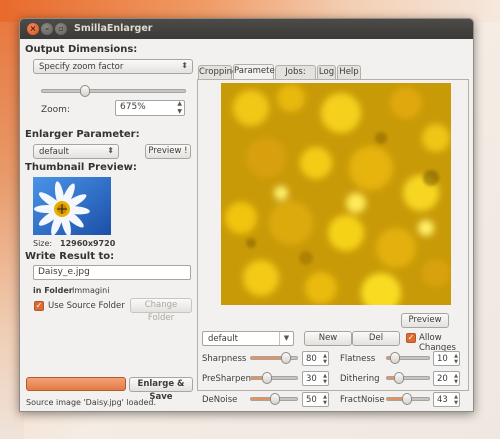  I want to click on allow-changes-label: Allow Changes, so click(437, 343).